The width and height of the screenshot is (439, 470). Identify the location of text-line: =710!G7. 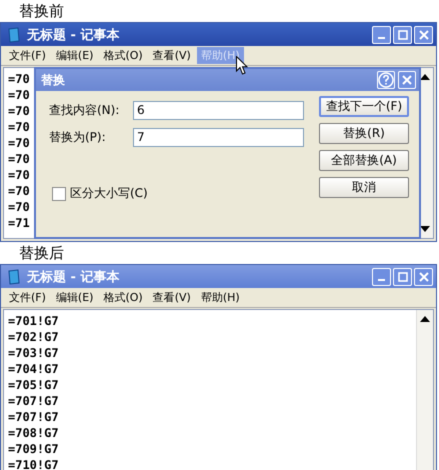
(33, 463).